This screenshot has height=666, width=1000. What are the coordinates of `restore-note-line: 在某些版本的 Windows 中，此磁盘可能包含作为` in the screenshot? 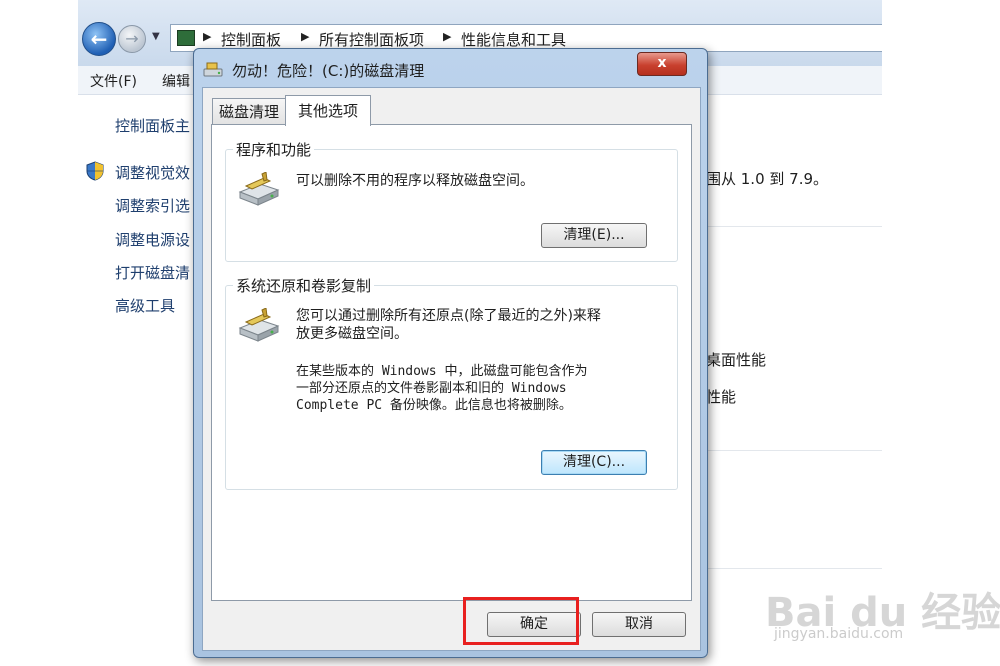 It's located at (442, 371).